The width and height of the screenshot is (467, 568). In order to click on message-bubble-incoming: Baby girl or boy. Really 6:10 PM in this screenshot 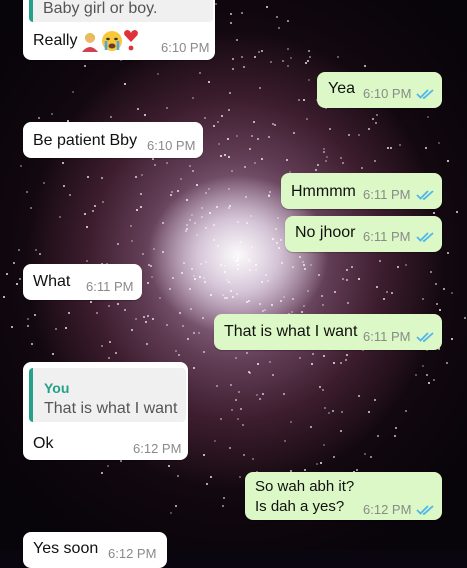, I will do `click(119, 30)`.